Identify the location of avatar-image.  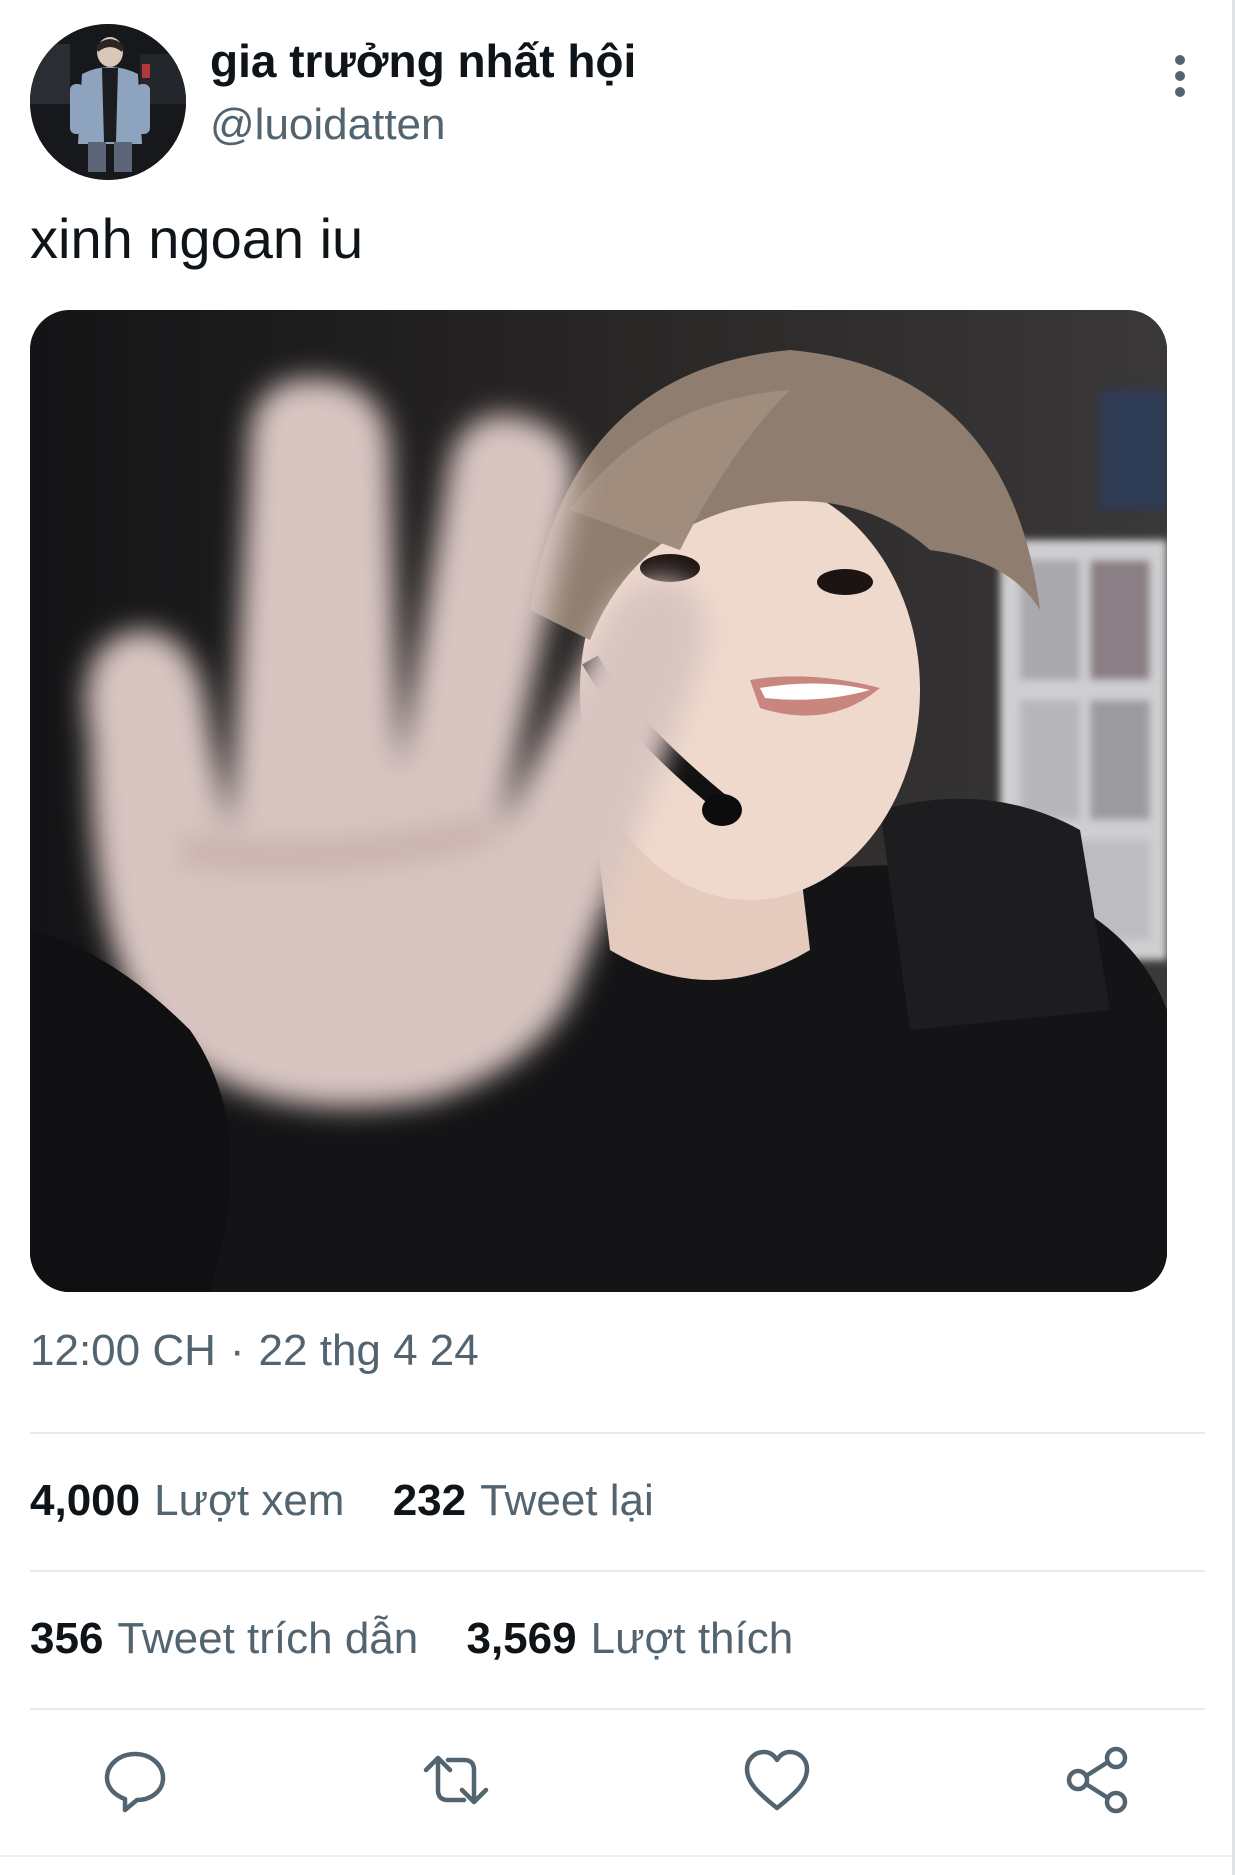
(108, 102).